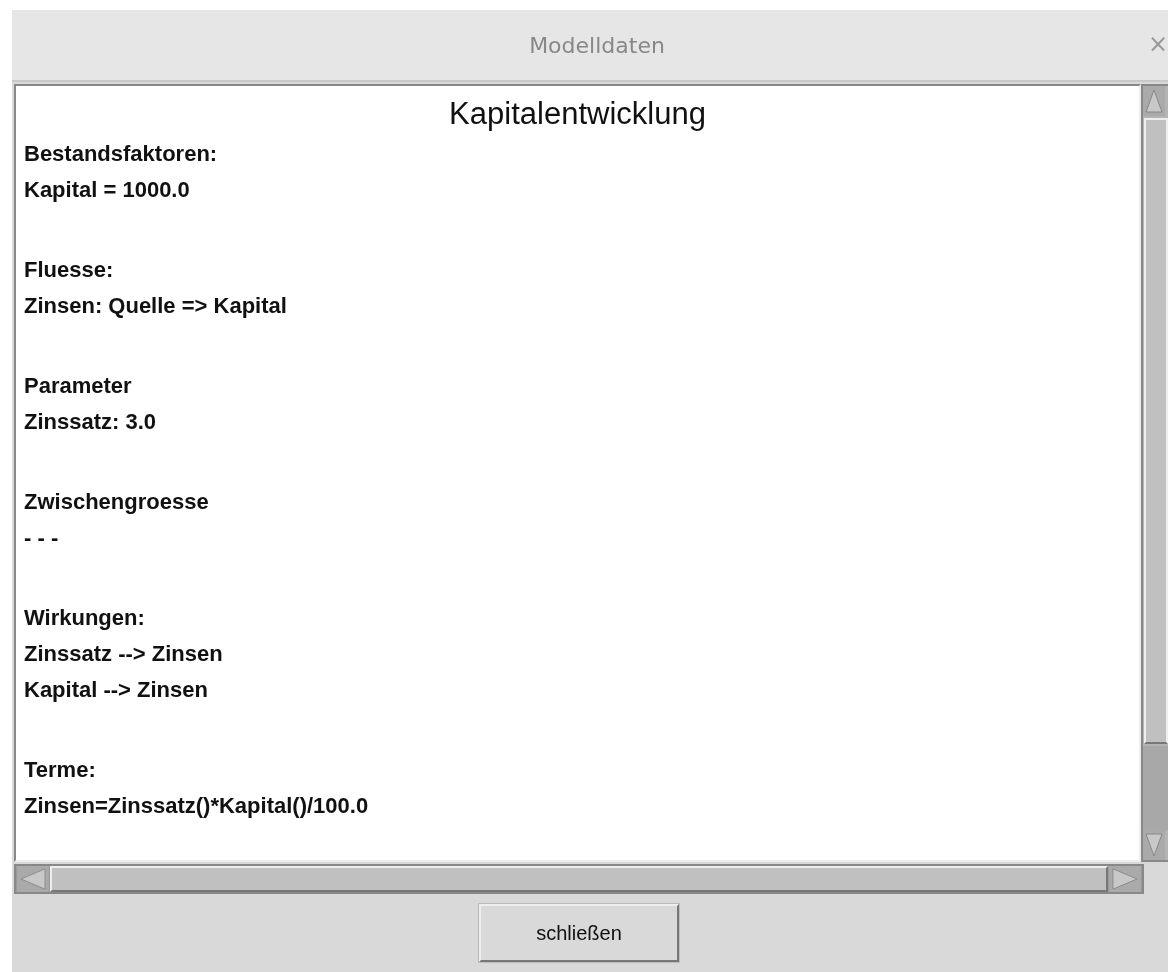 This screenshot has width=1168, height=972. What do you see at coordinates (85, 618) in the screenshot?
I see `section-title: Wirkungen:` at bounding box center [85, 618].